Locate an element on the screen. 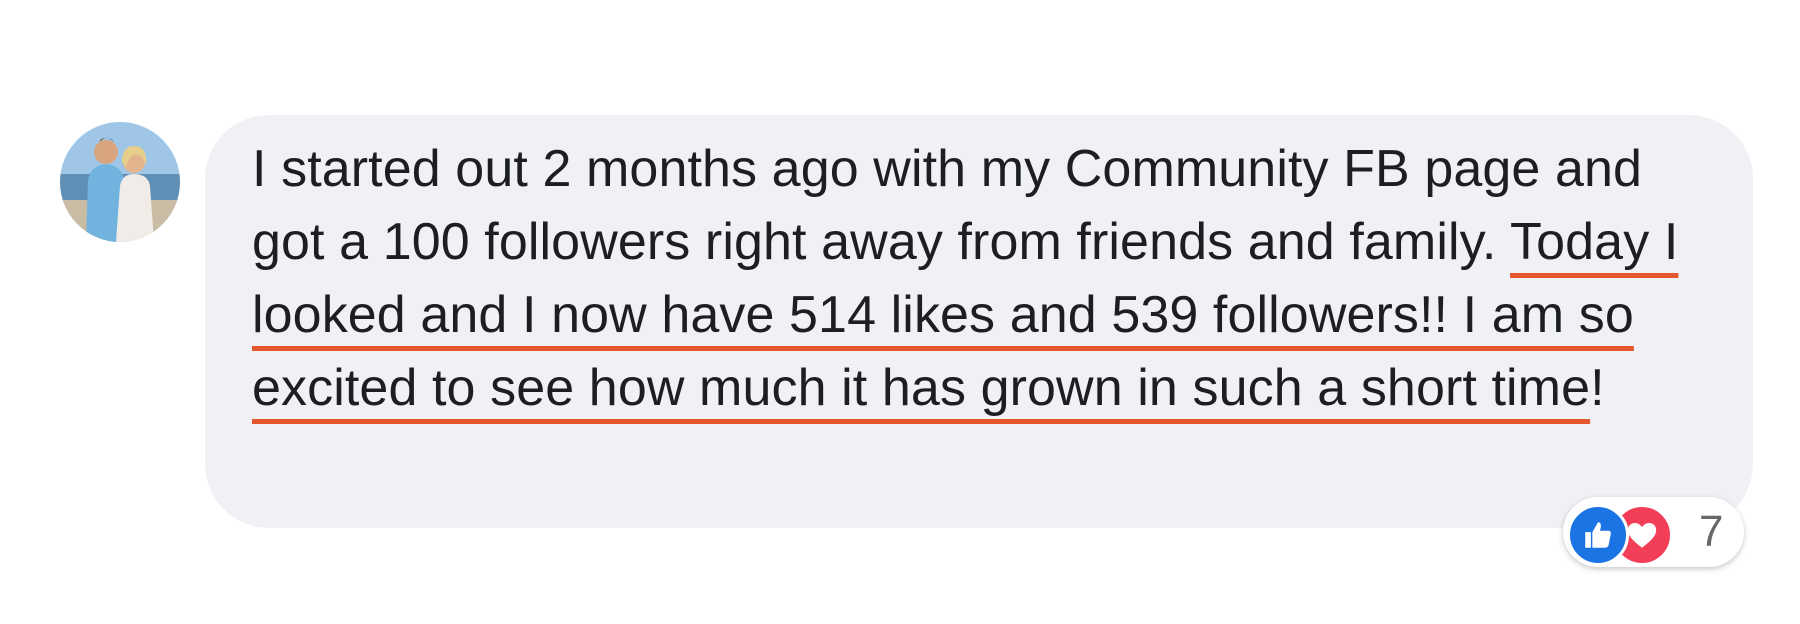  avatar is located at coordinates (120, 182).